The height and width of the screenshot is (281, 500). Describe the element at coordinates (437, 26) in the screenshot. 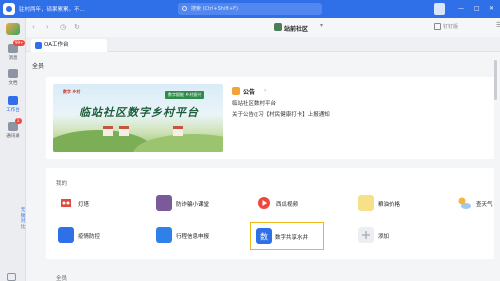

I see `window-icon` at that location.